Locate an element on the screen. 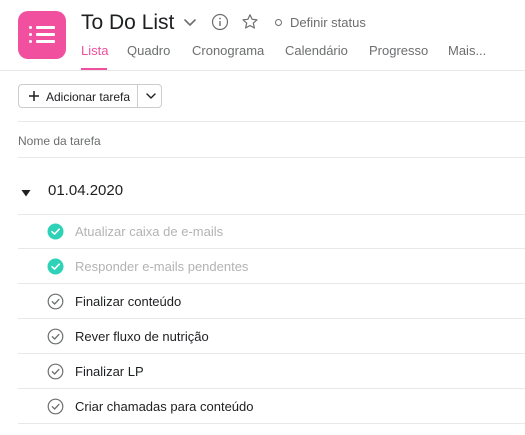 The height and width of the screenshot is (435, 525). task-name: Responder e-mails pendentes is located at coordinates (161, 266).